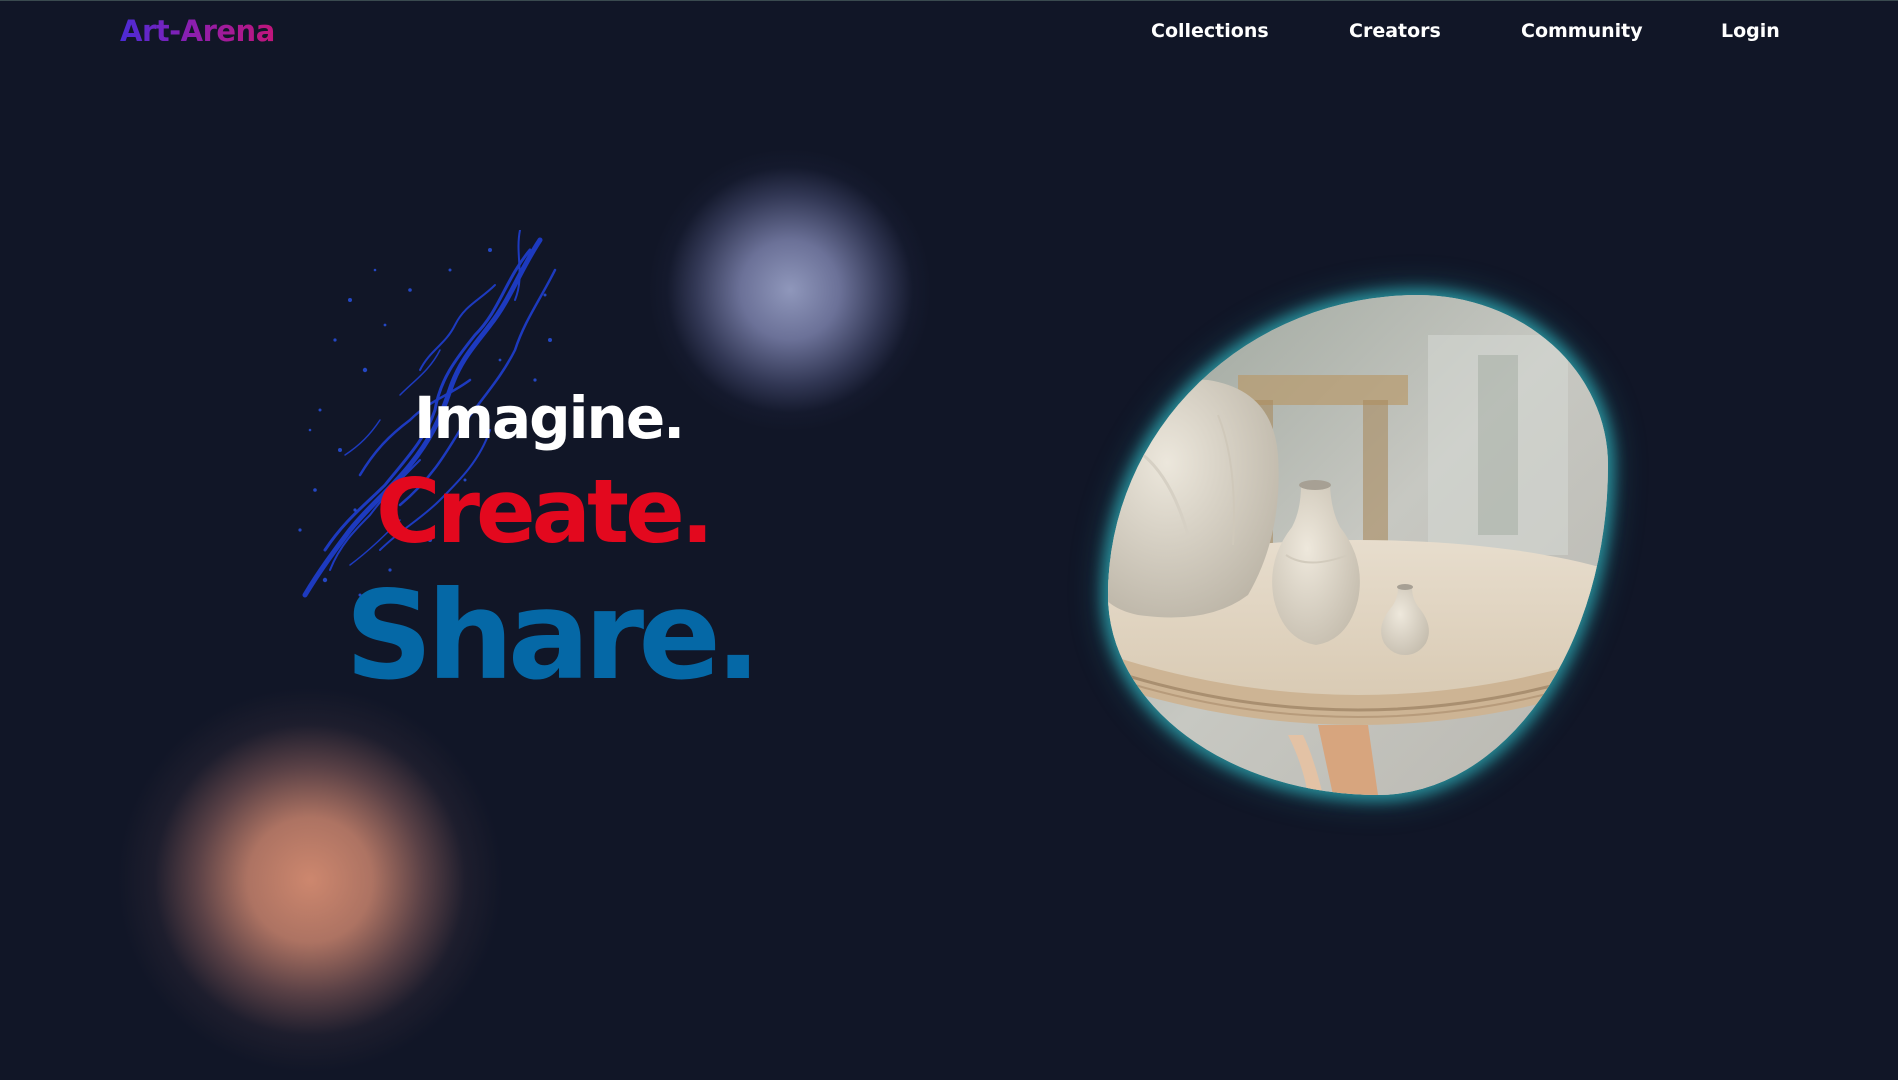 This screenshot has height=1080, width=1898. I want to click on lavender-glow-orb, so click(790, 290).